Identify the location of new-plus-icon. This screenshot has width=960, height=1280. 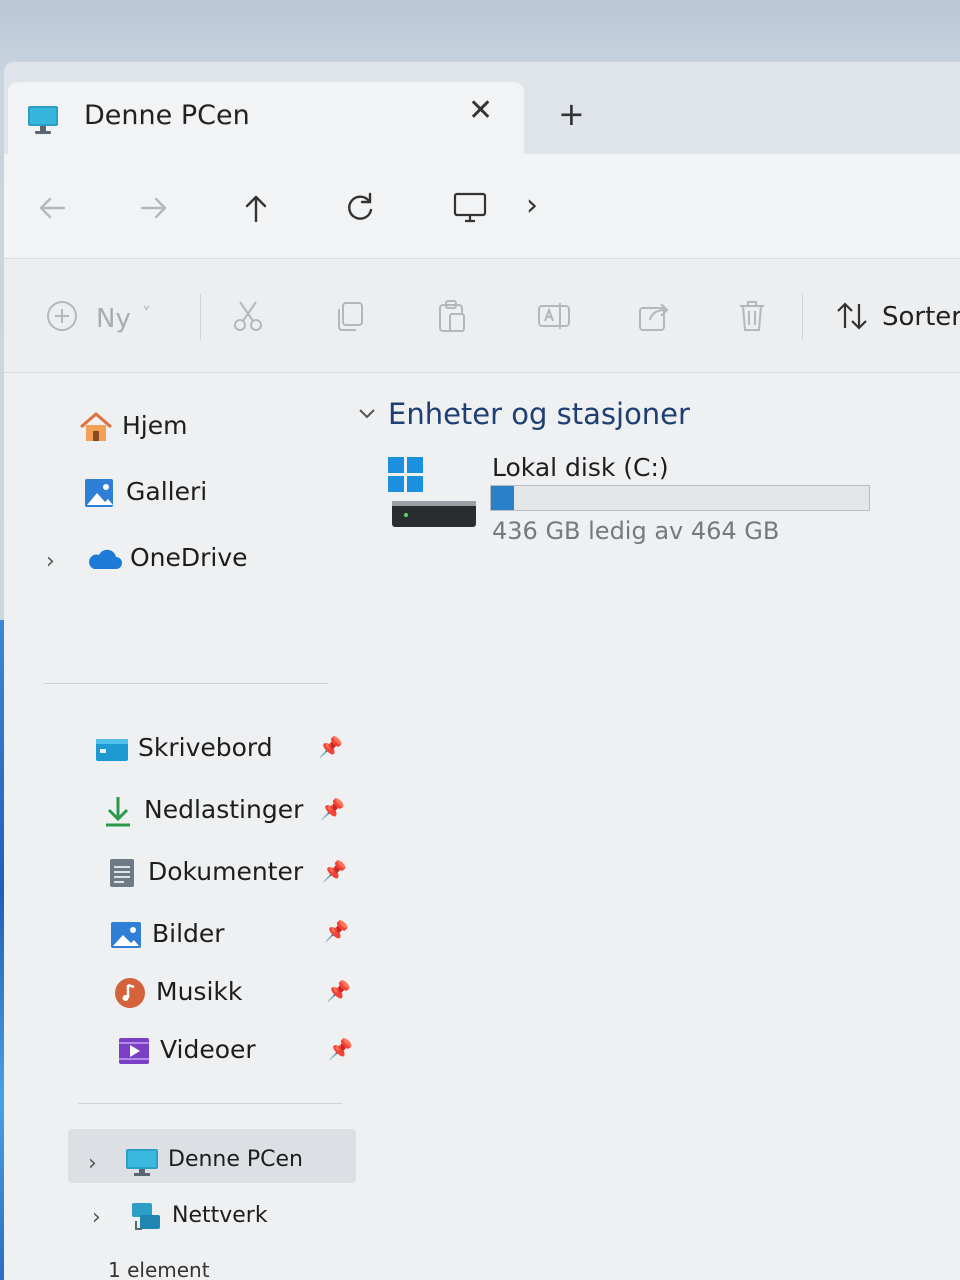
(62, 318).